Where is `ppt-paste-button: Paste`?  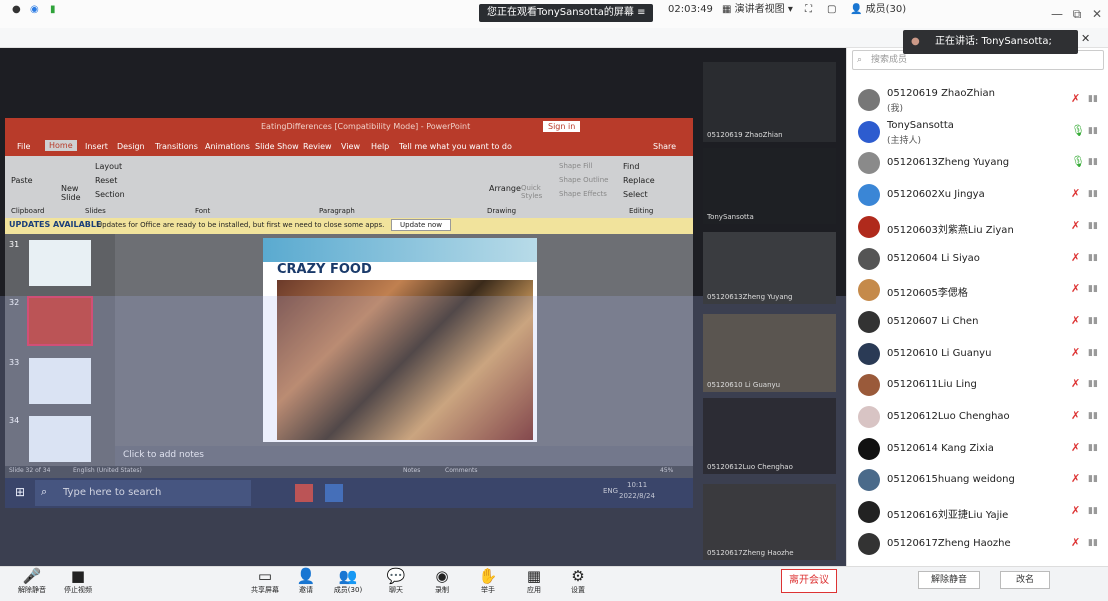 ppt-paste-button: Paste is located at coordinates (22, 180).